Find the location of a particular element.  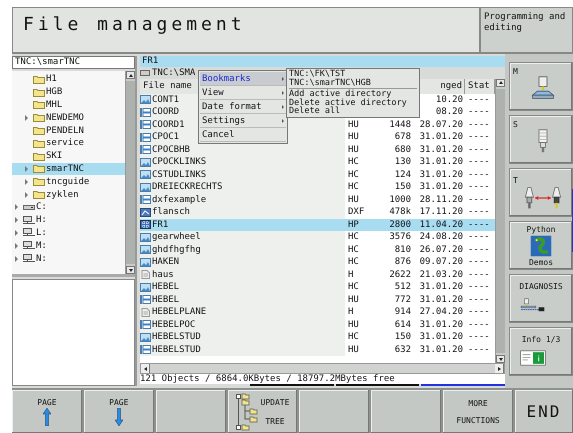

softkey: M is located at coordinates (541, 86).